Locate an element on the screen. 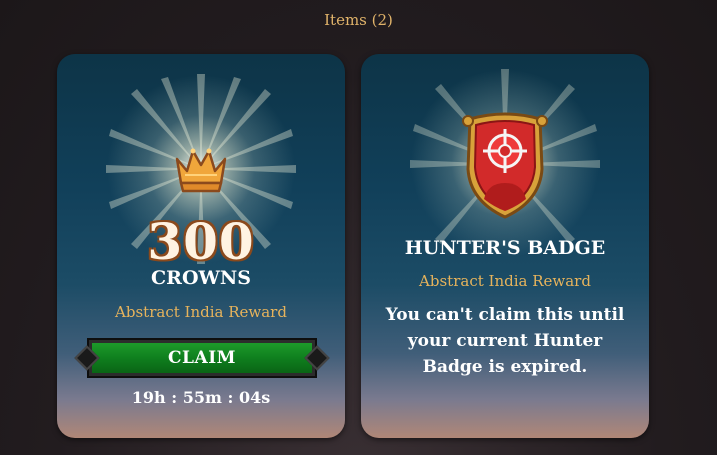 The width and height of the screenshot is (717, 455). crown-icon is located at coordinates (201, 170).